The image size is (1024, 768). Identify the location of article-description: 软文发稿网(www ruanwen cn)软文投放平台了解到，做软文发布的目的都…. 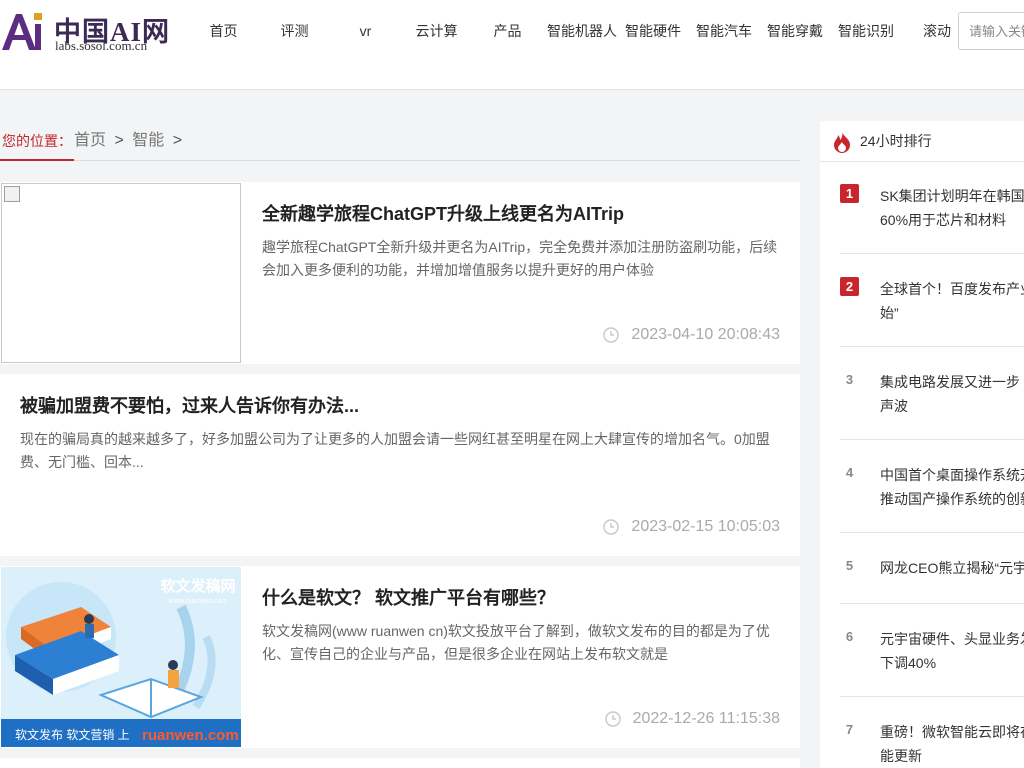
(516, 642).